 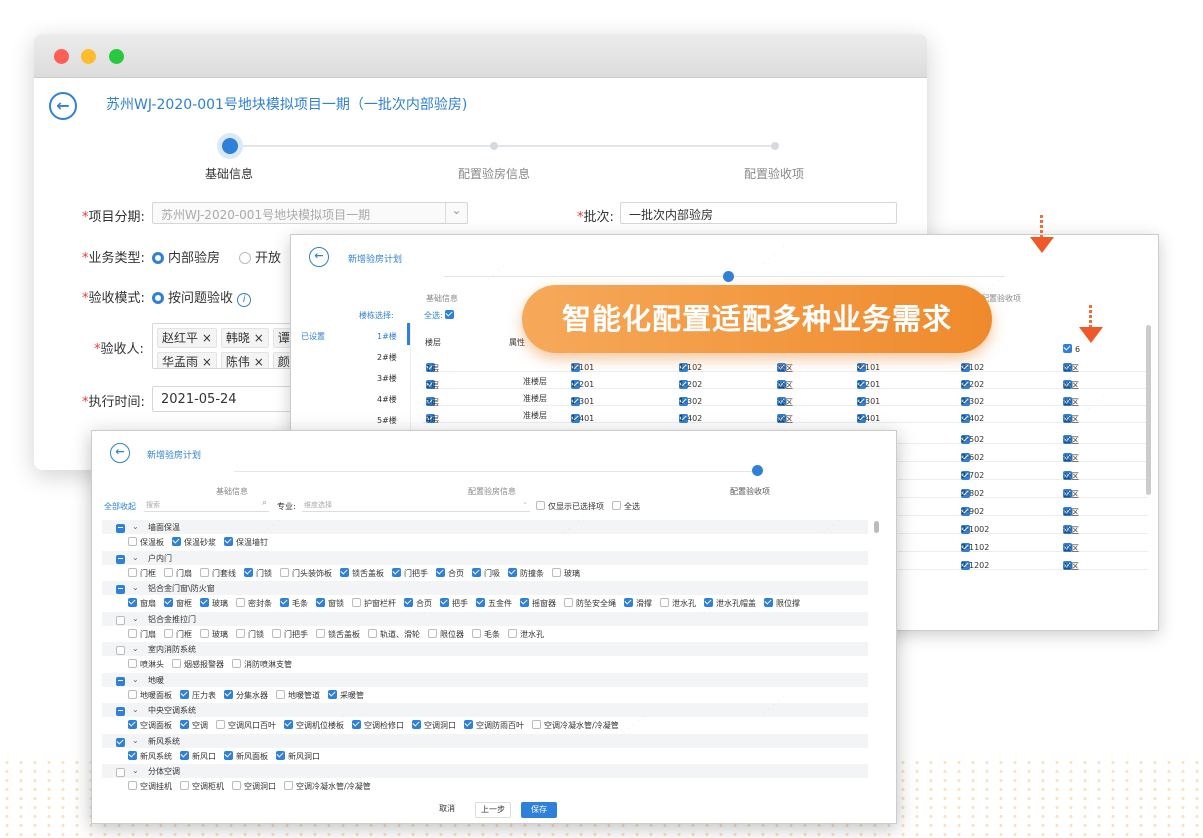 I want to click on type-radio-open: 开放, so click(x=260, y=256).